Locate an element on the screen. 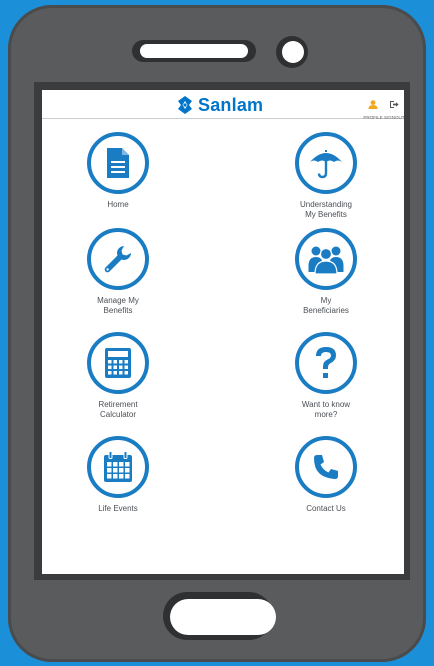 This screenshot has width=434, height=666. sanlam-logo: Sanlam is located at coordinates (219, 105).